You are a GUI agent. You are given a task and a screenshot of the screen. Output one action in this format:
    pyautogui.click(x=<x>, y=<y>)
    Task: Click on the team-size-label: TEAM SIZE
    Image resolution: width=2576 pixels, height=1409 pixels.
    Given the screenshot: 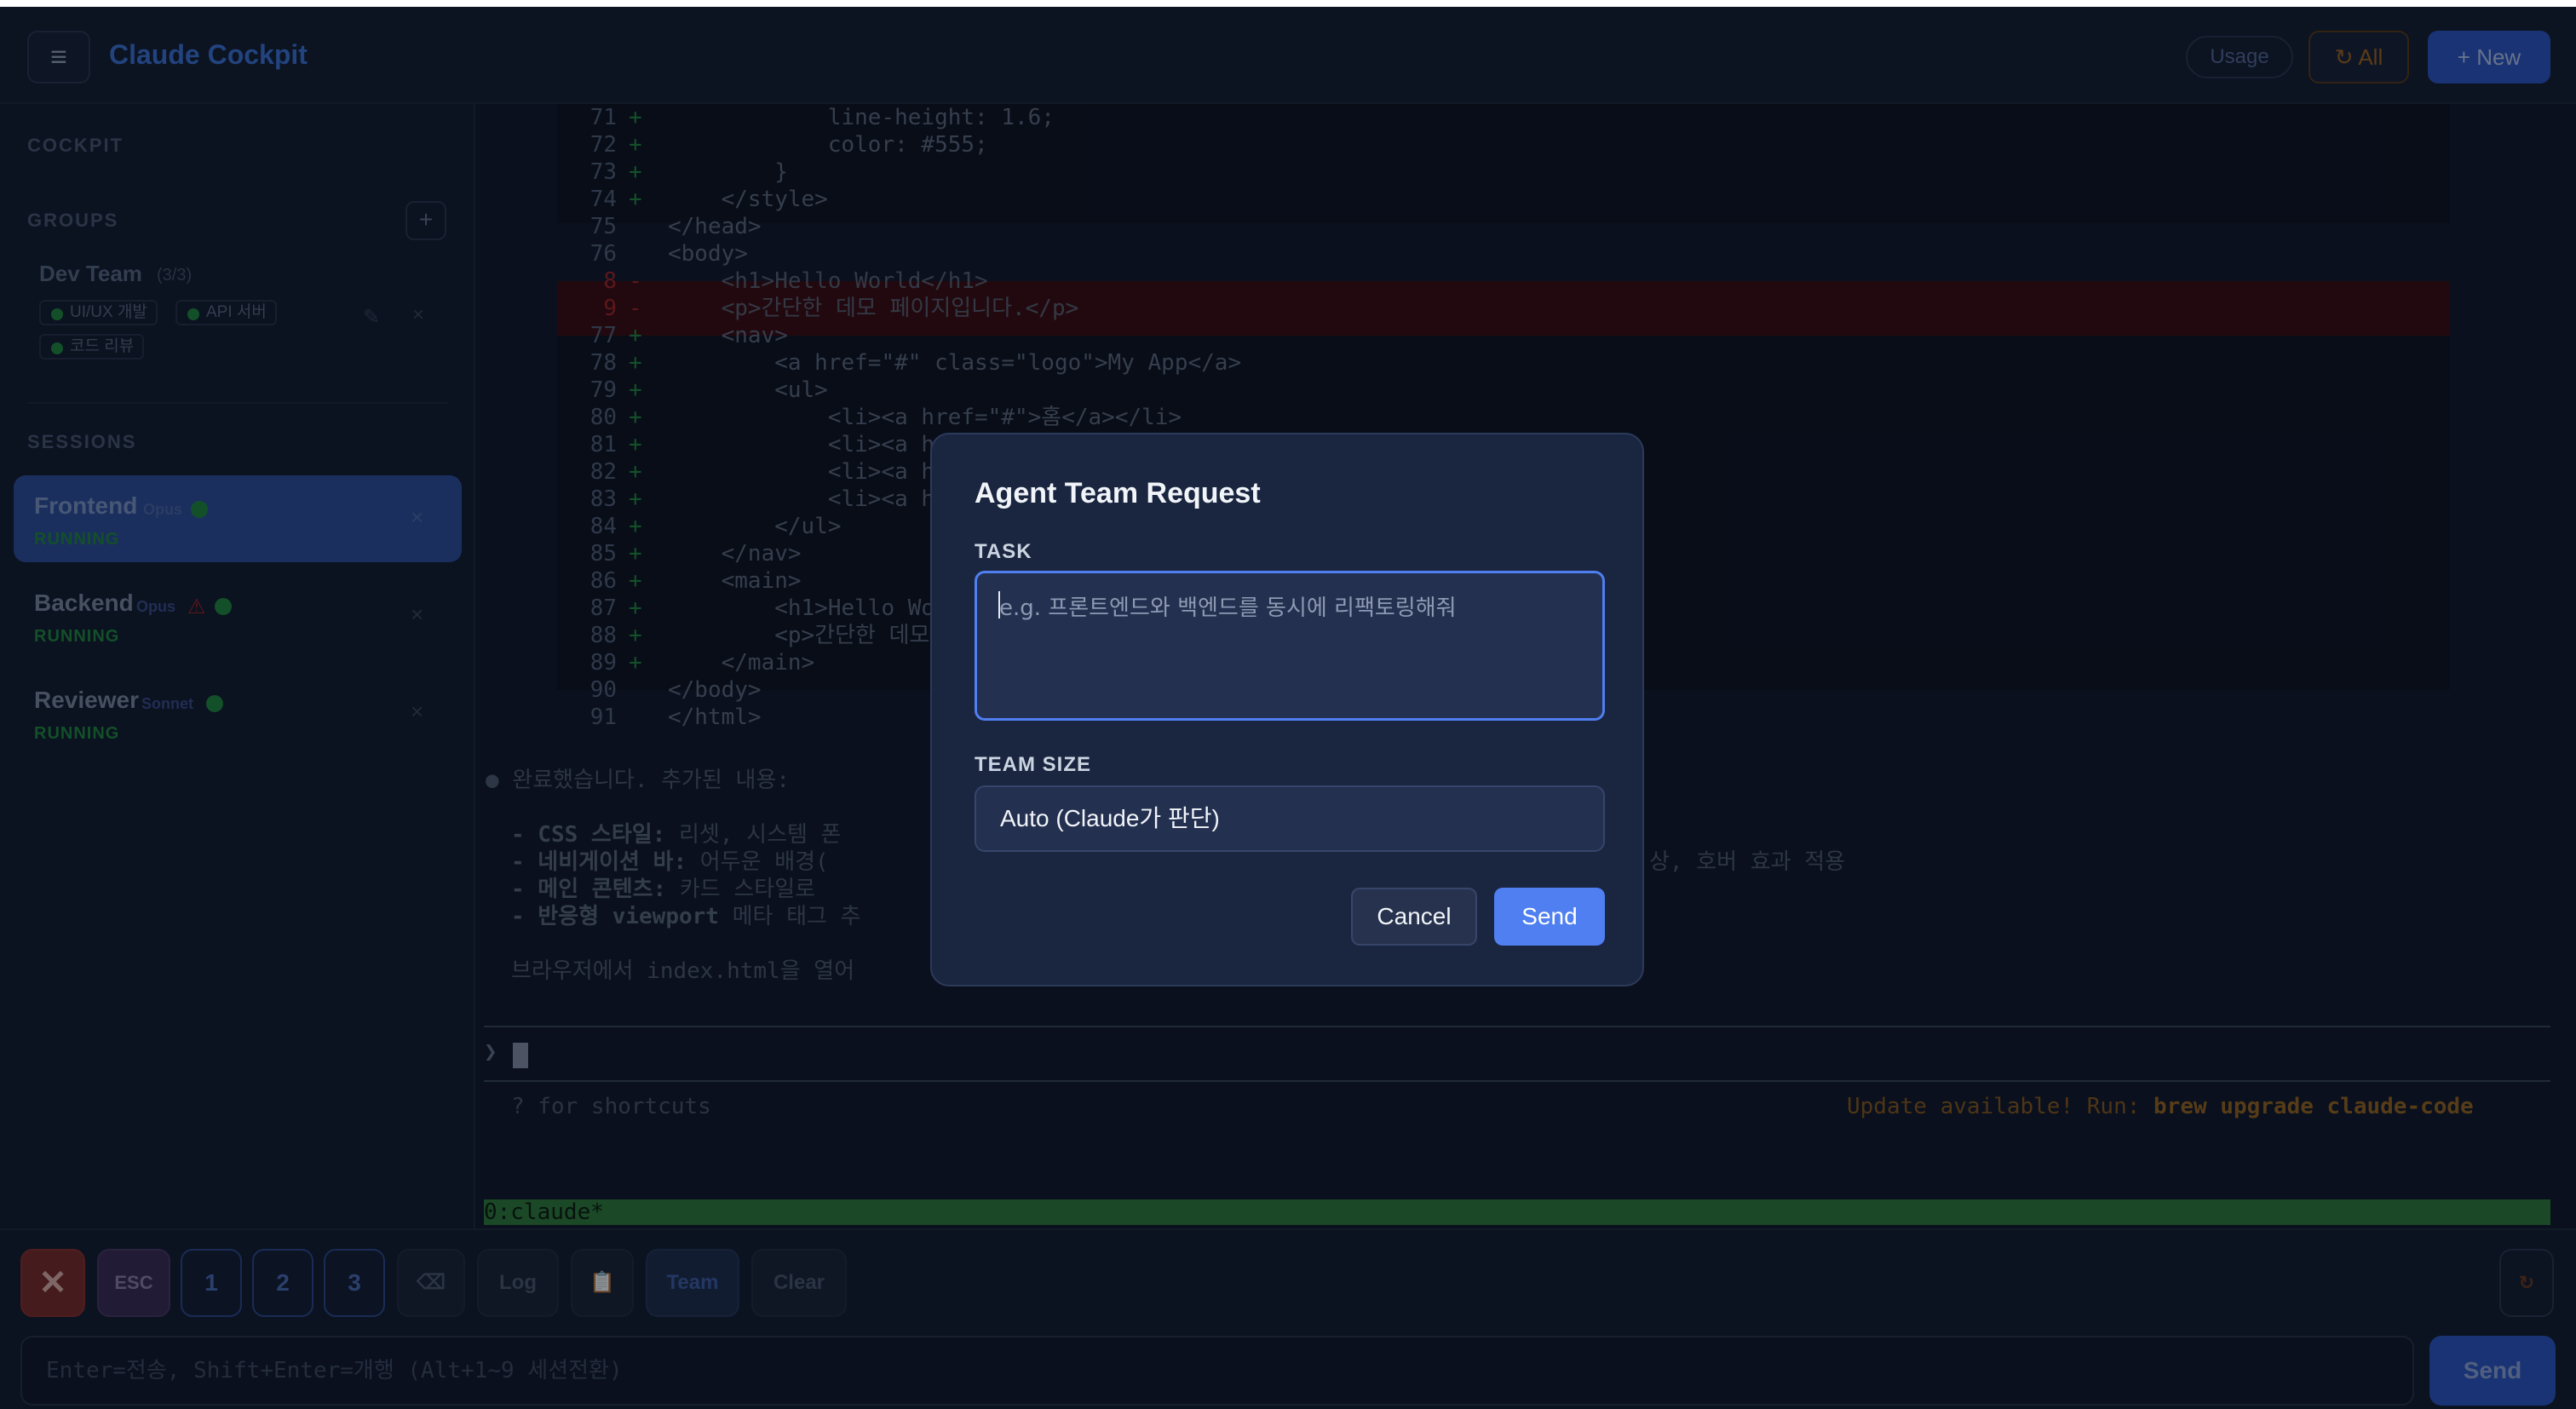 What is the action you would take?
    pyautogui.click(x=1034, y=764)
    